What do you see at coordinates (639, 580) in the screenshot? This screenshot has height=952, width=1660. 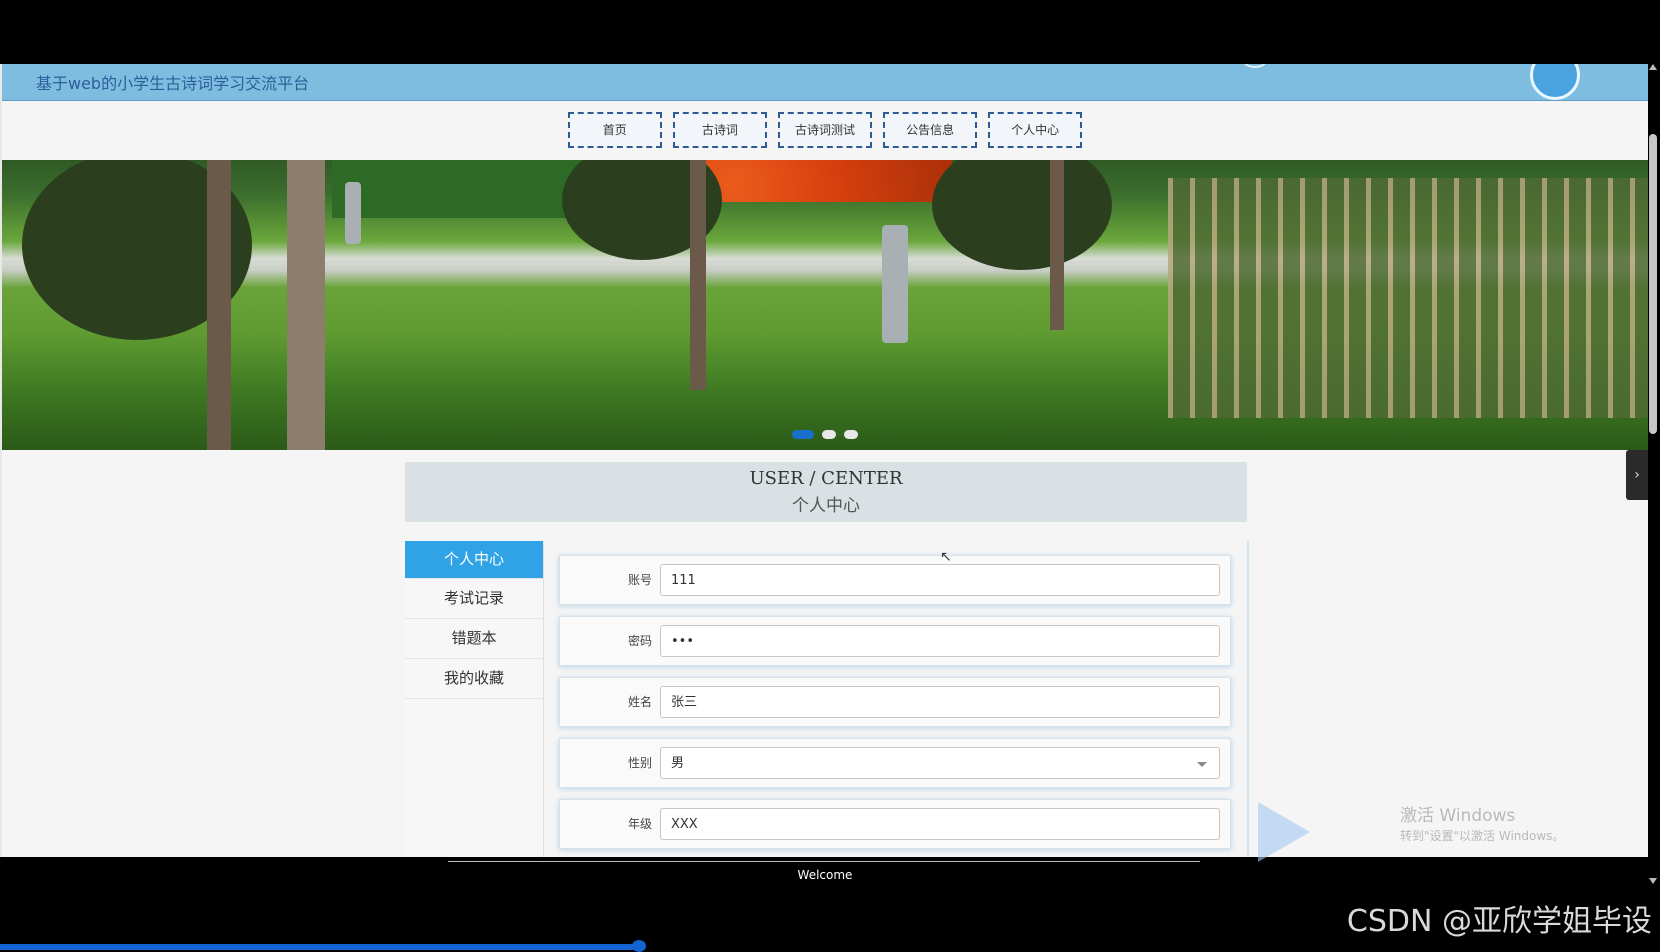 I see `account-label: 账号` at bounding box center [639, 580].